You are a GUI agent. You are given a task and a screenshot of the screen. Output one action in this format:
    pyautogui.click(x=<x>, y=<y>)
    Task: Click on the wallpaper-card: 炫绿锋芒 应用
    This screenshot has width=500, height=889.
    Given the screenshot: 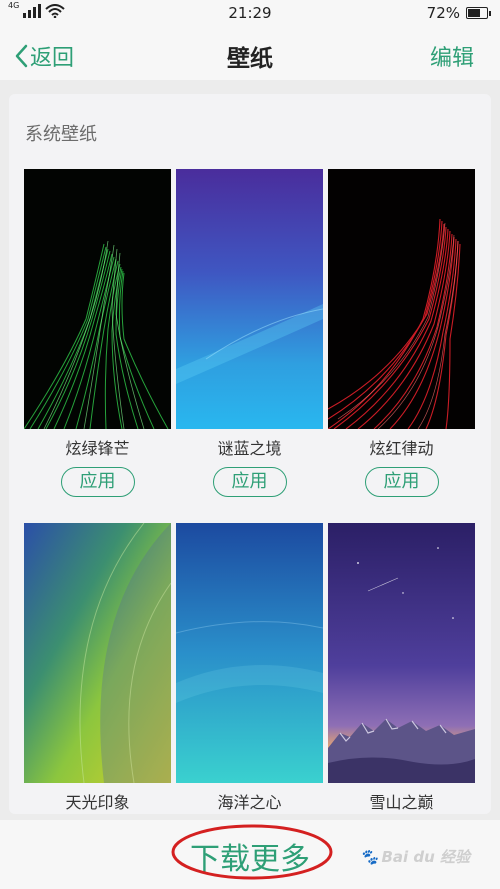 What is the action you would take?
    pyautogui.click(x=97, y=333)
    